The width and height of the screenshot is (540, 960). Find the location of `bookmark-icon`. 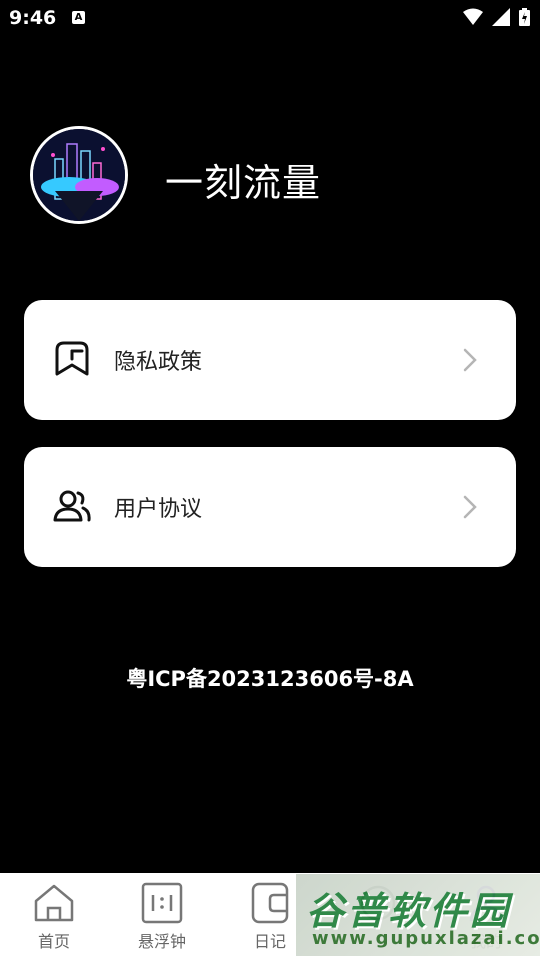

bookmark-icon is located at coordinates (72, 358).